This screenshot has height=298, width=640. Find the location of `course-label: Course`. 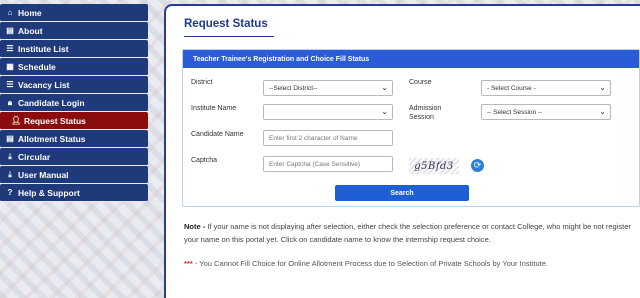

course-label: Course is located at coordinates (420, 82).